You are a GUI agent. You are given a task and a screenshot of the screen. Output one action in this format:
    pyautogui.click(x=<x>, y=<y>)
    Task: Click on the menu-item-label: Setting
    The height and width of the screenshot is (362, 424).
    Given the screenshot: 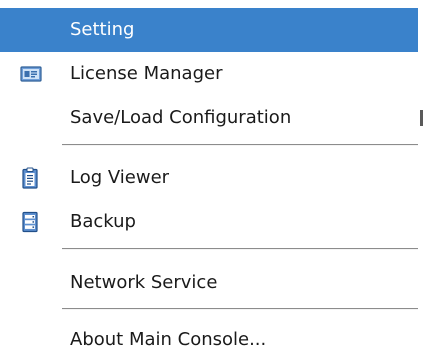 What is the action you would take?
    pyautogui.click(x=102, y=29)
    